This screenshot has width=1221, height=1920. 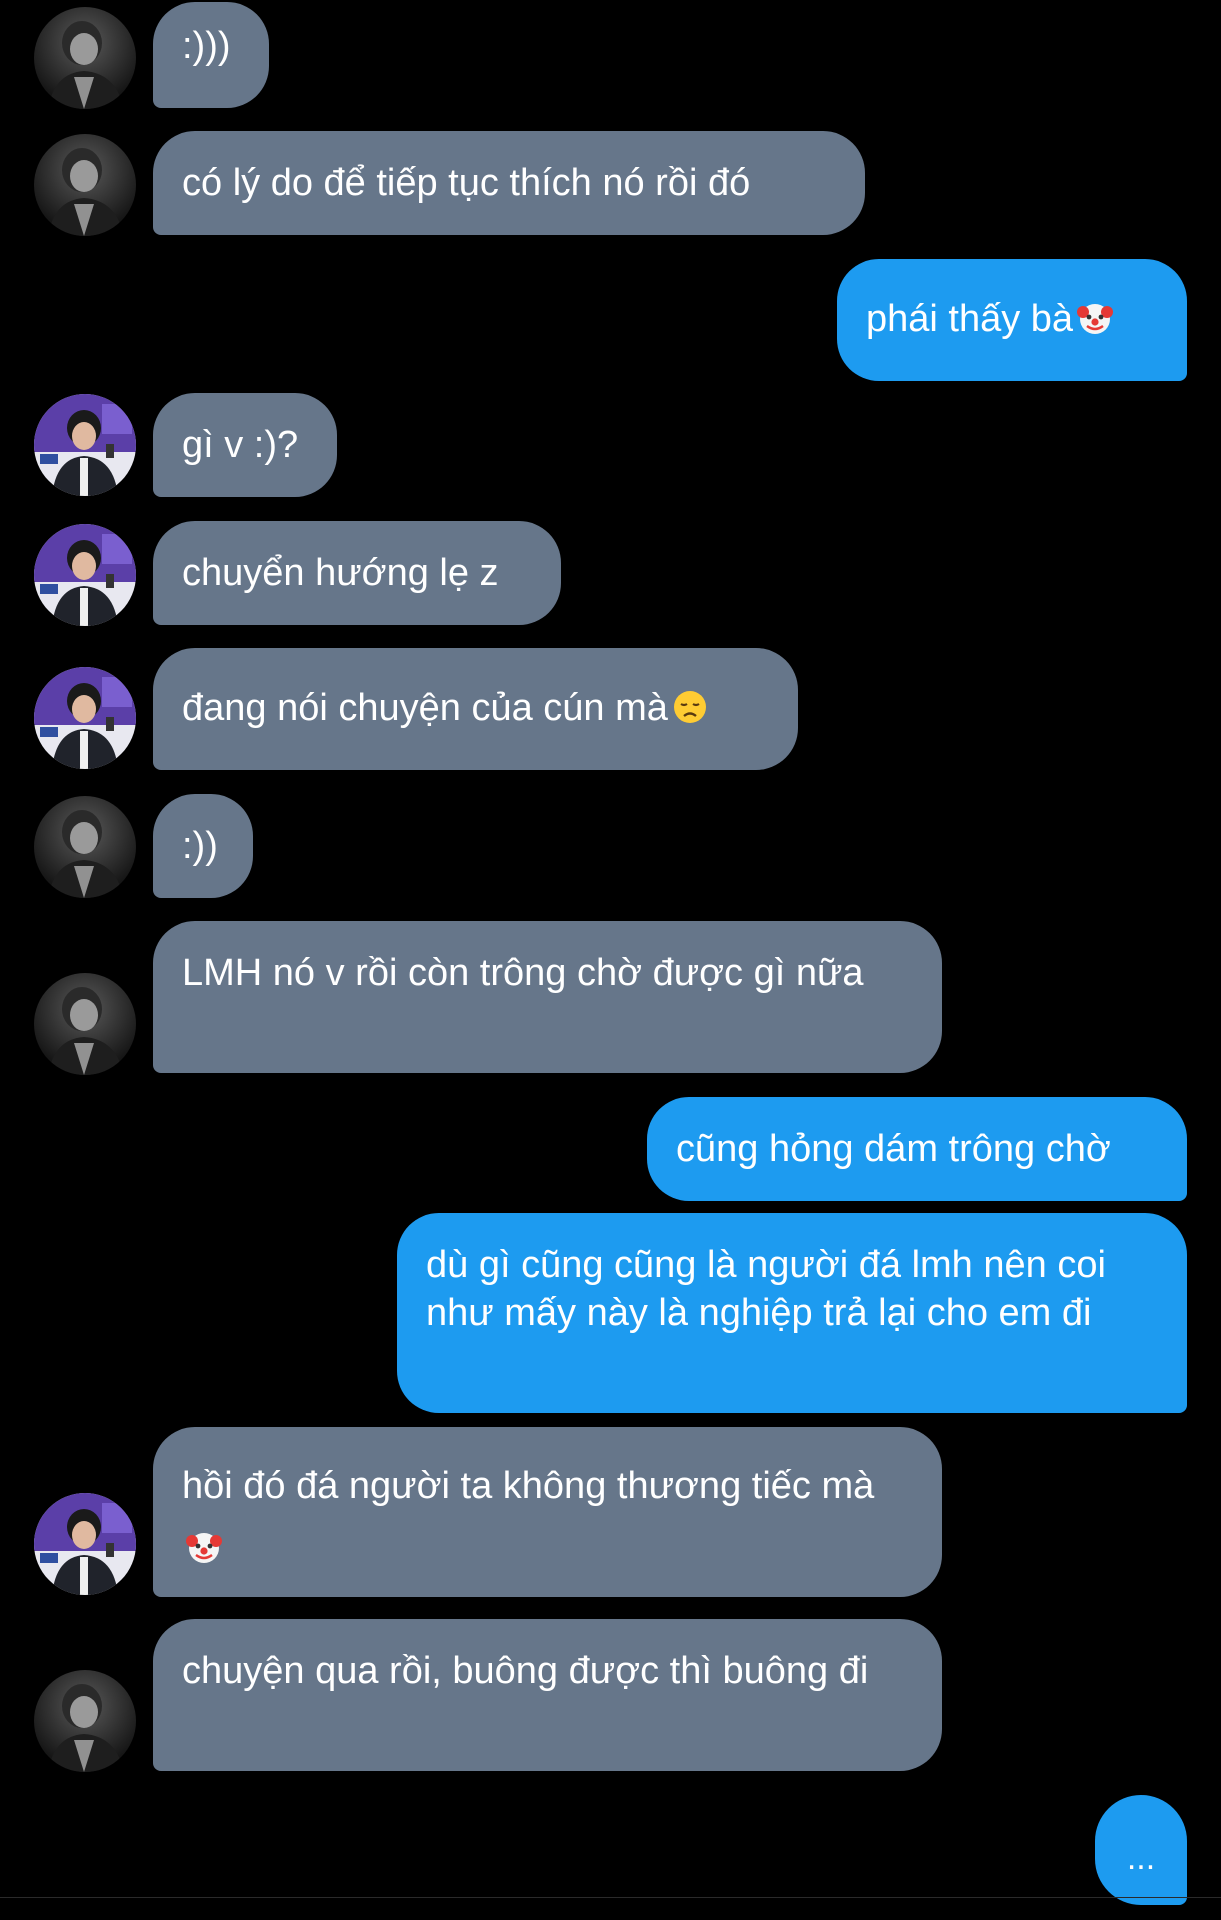 I want to click on message-text: có lý do để tiếp tục thích nó rồi đó, so click(x=466, y=183).